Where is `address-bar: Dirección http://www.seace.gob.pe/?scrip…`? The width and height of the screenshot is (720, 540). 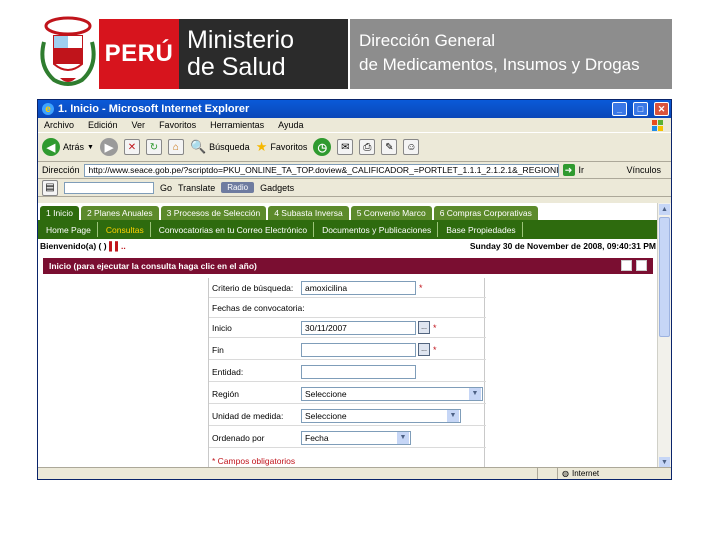
address-bar: Dirección http://www.seace.gob.pe/?scrip… is located at coordinates (354, 170).